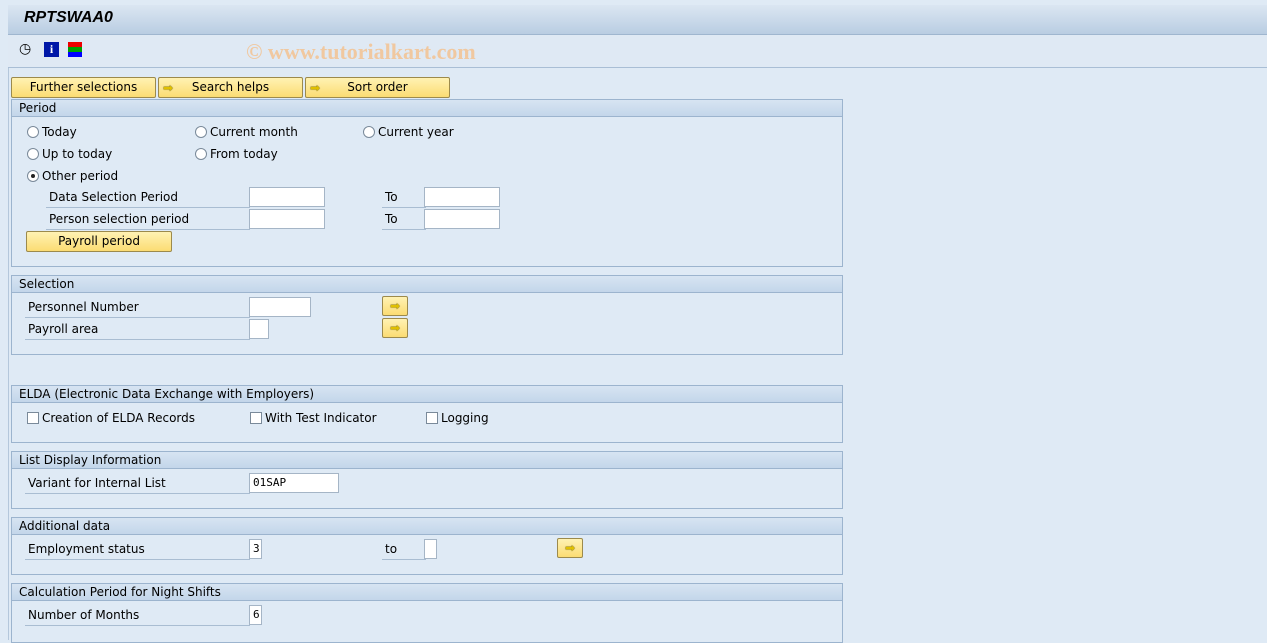  I want to click on person-selection-to-input, so click(462, 219).